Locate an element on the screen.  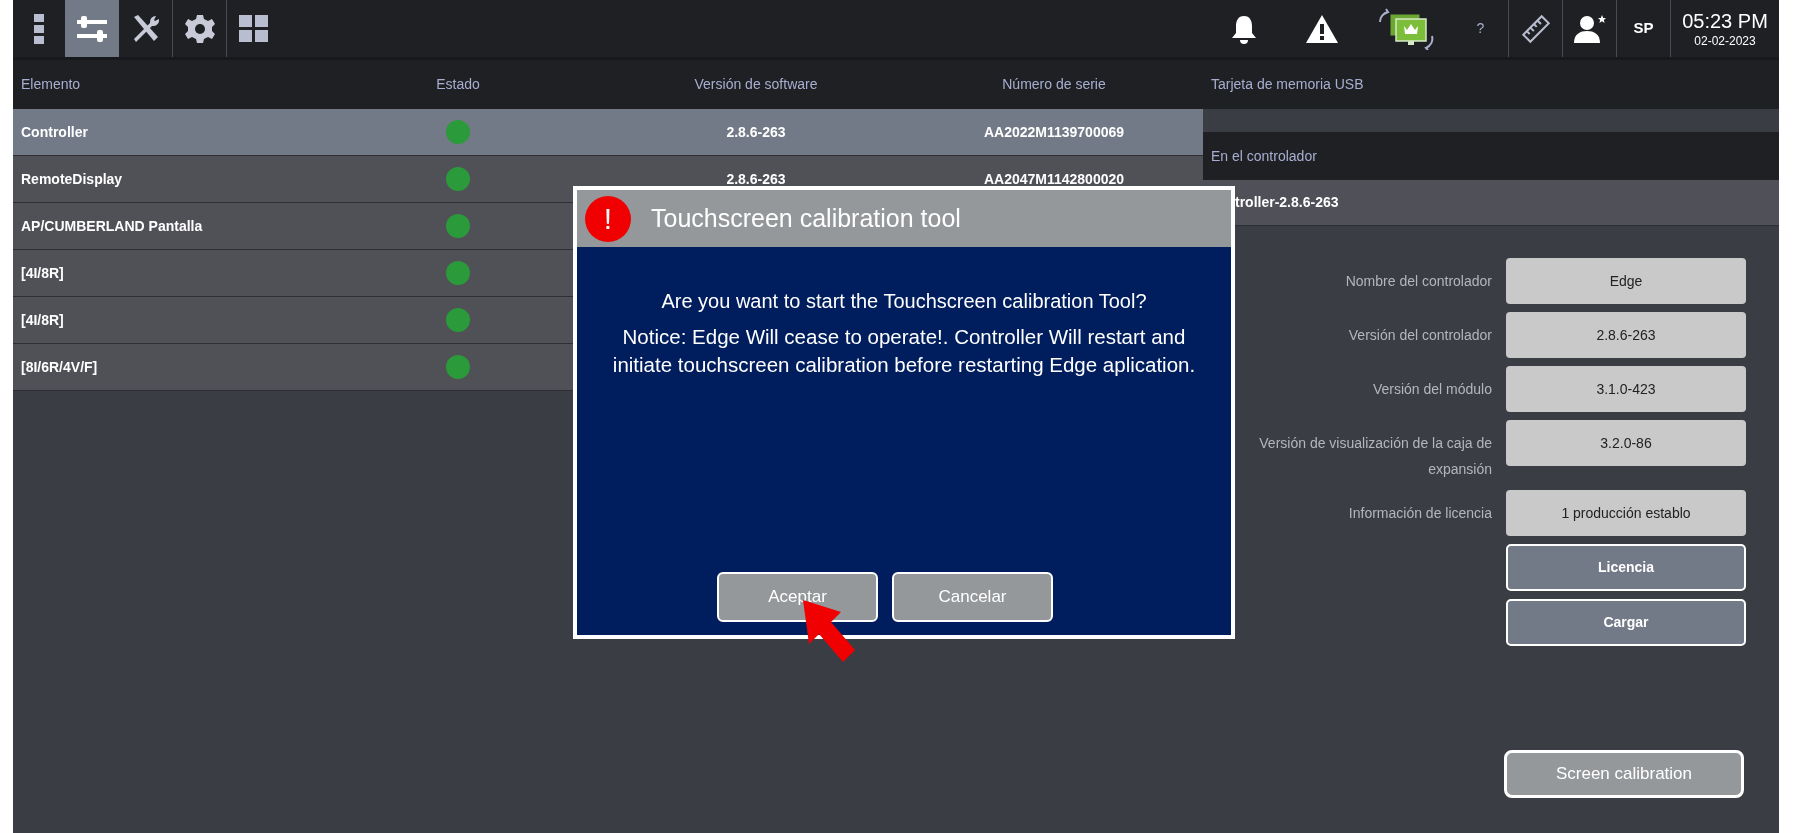
section-header: En el controlador is located at coordinates (1264, 156).